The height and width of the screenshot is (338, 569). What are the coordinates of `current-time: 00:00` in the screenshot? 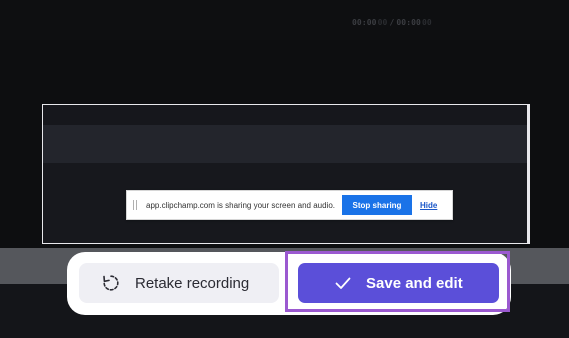 It's located at (364, 22).